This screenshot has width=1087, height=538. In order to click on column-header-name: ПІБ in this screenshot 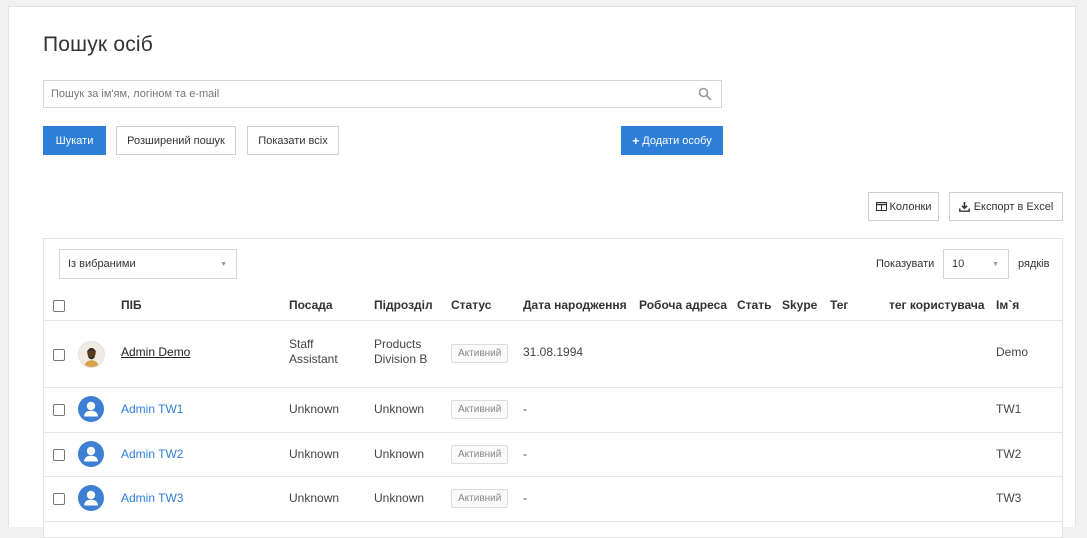, I will do `click(131, 305)`.